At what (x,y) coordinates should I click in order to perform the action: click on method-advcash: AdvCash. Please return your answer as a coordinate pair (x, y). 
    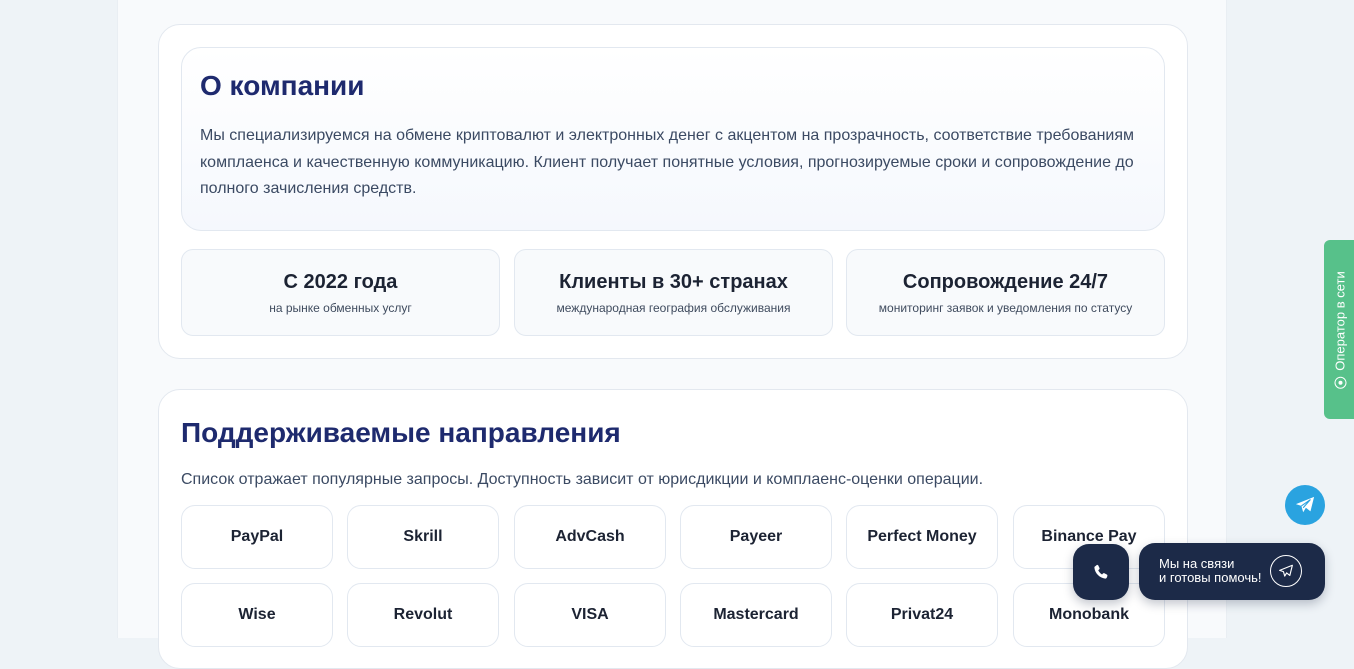
    Looking at the image, I should click on (590, 537).